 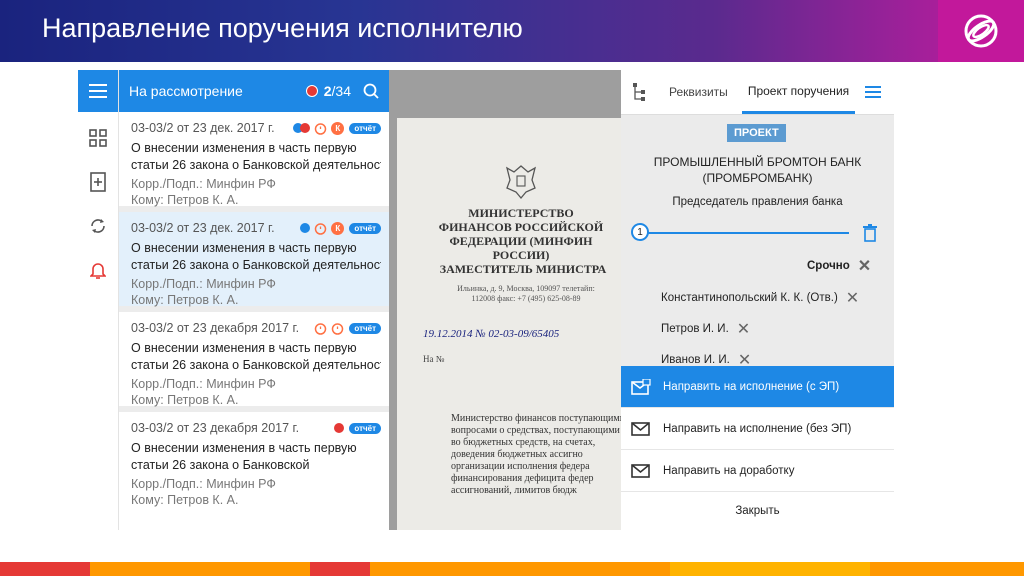 I want to click on send-for-revision-button: Направить на доработку, so click(x=757, y=471).